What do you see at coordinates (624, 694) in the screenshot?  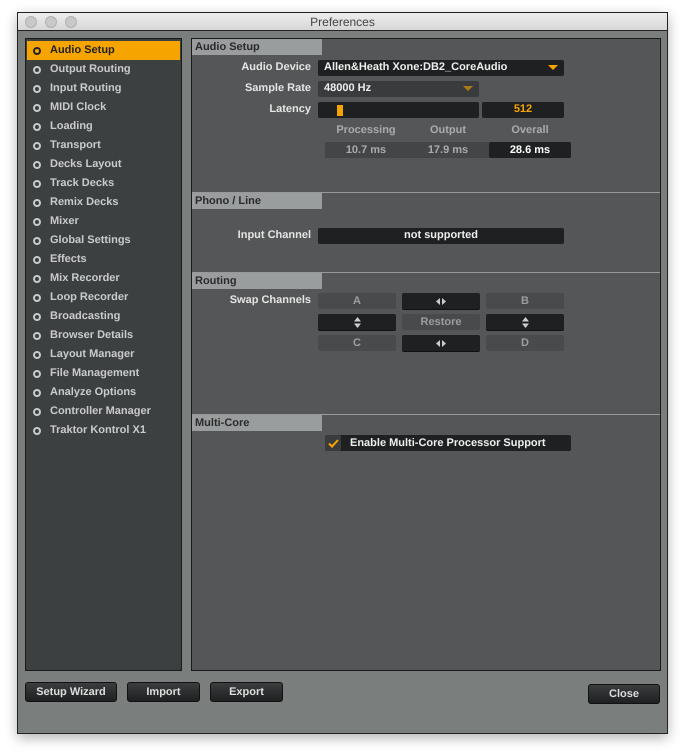 I see `close-button: Close` at bounding box center [624, 694].